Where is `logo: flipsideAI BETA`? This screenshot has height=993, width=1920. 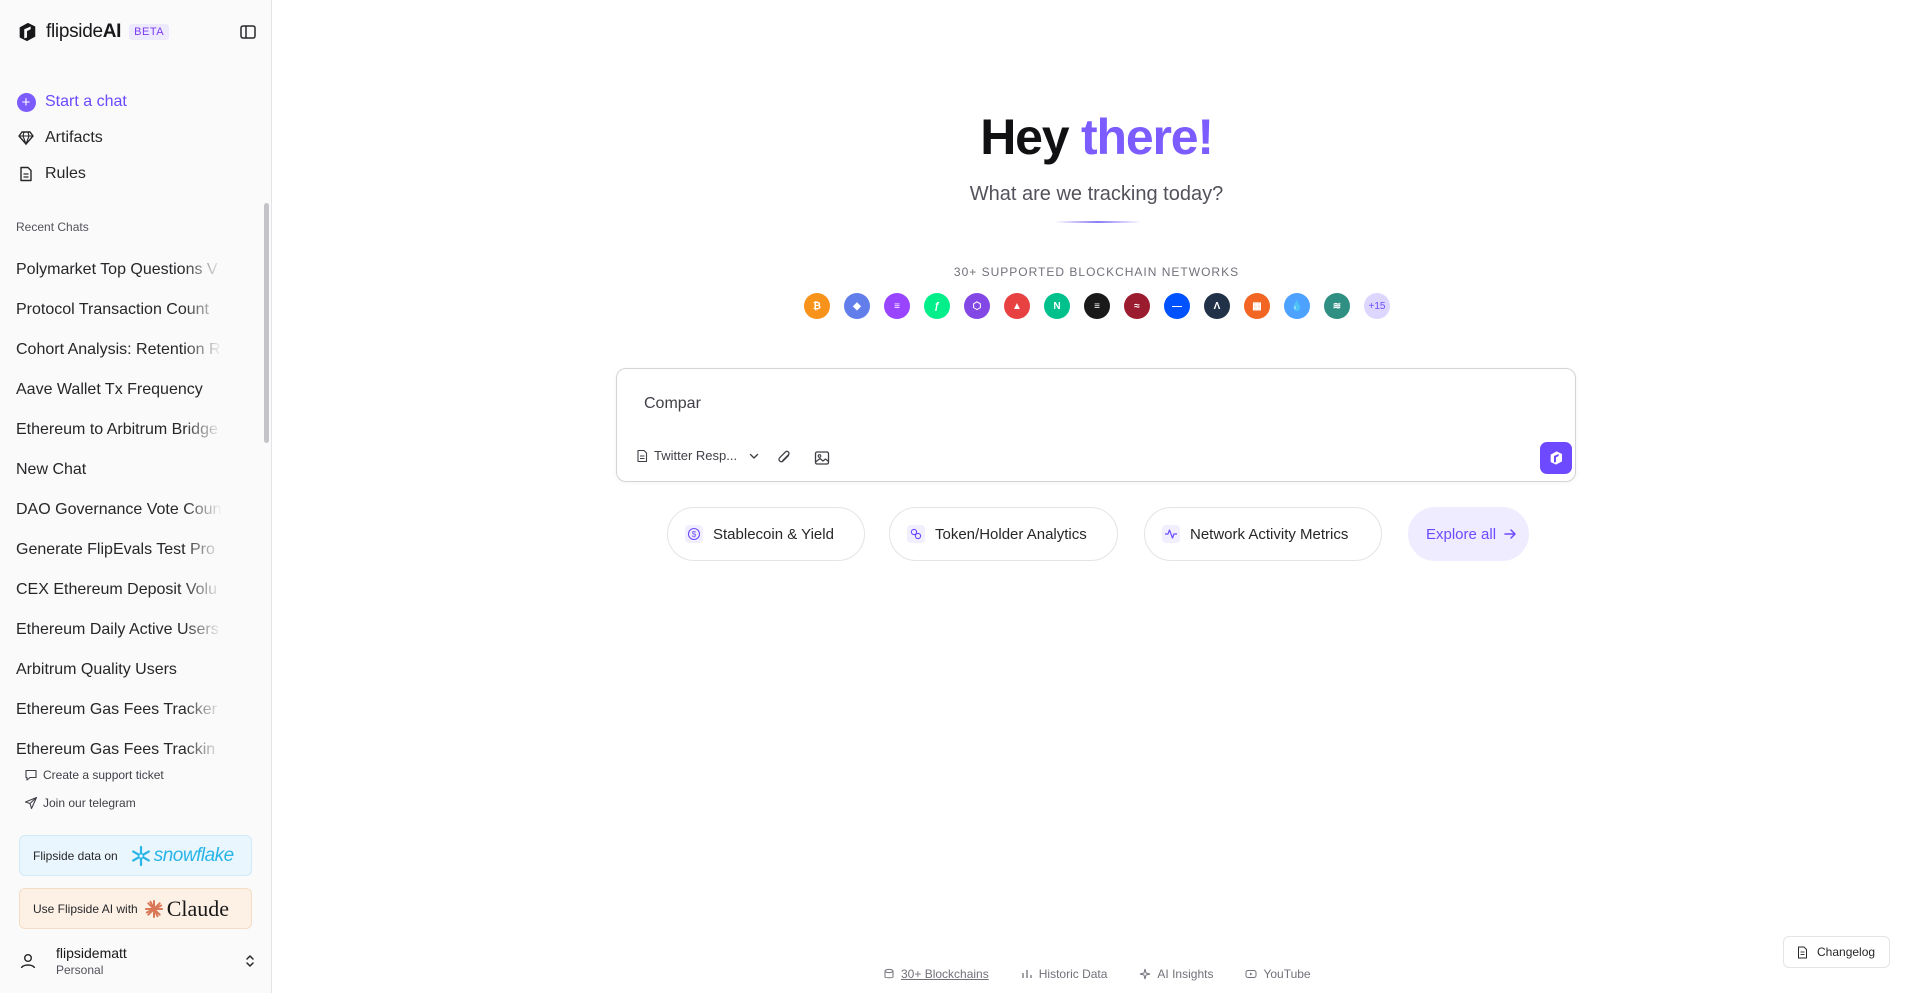 logo: flipsideAI BETA is located at coordinates (93, 32).